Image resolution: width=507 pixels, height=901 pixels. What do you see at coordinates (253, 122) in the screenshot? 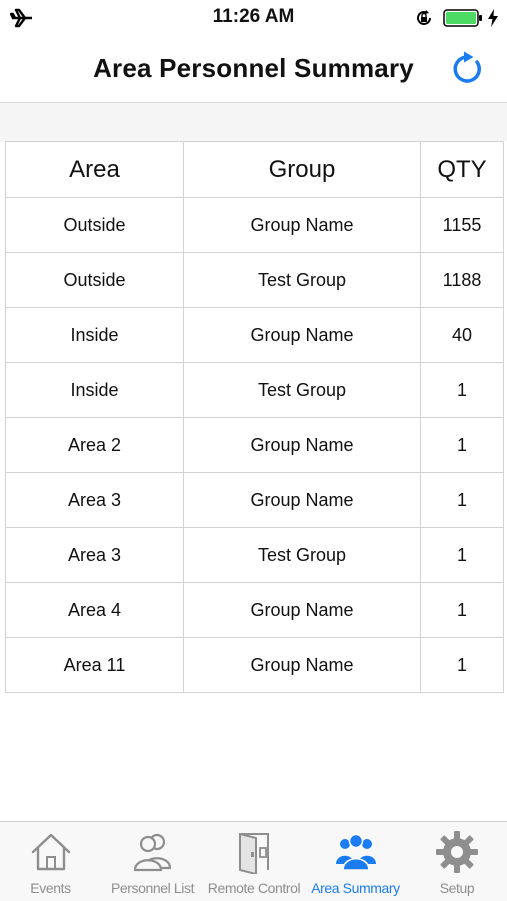
I see `header-spacer` at bounding box center [253, 122].